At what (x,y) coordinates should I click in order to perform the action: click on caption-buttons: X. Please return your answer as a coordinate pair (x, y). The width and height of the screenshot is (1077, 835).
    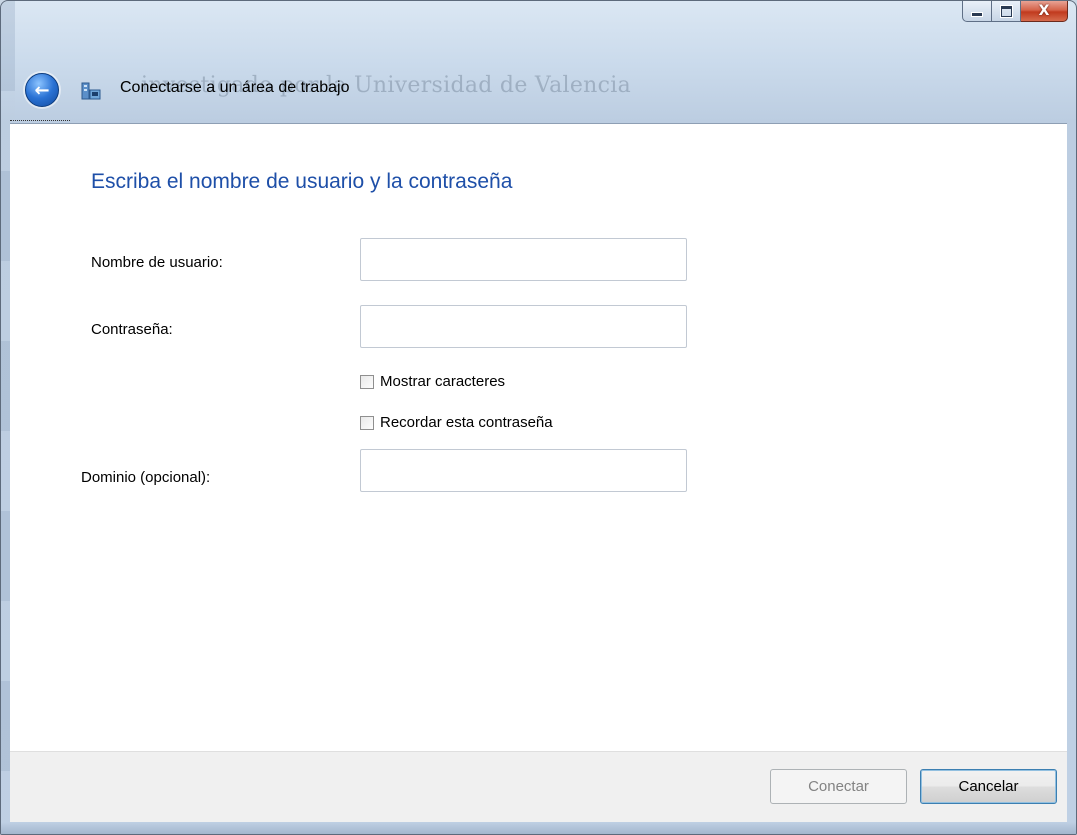
    Looking at the image, I should click on (1015, 12).